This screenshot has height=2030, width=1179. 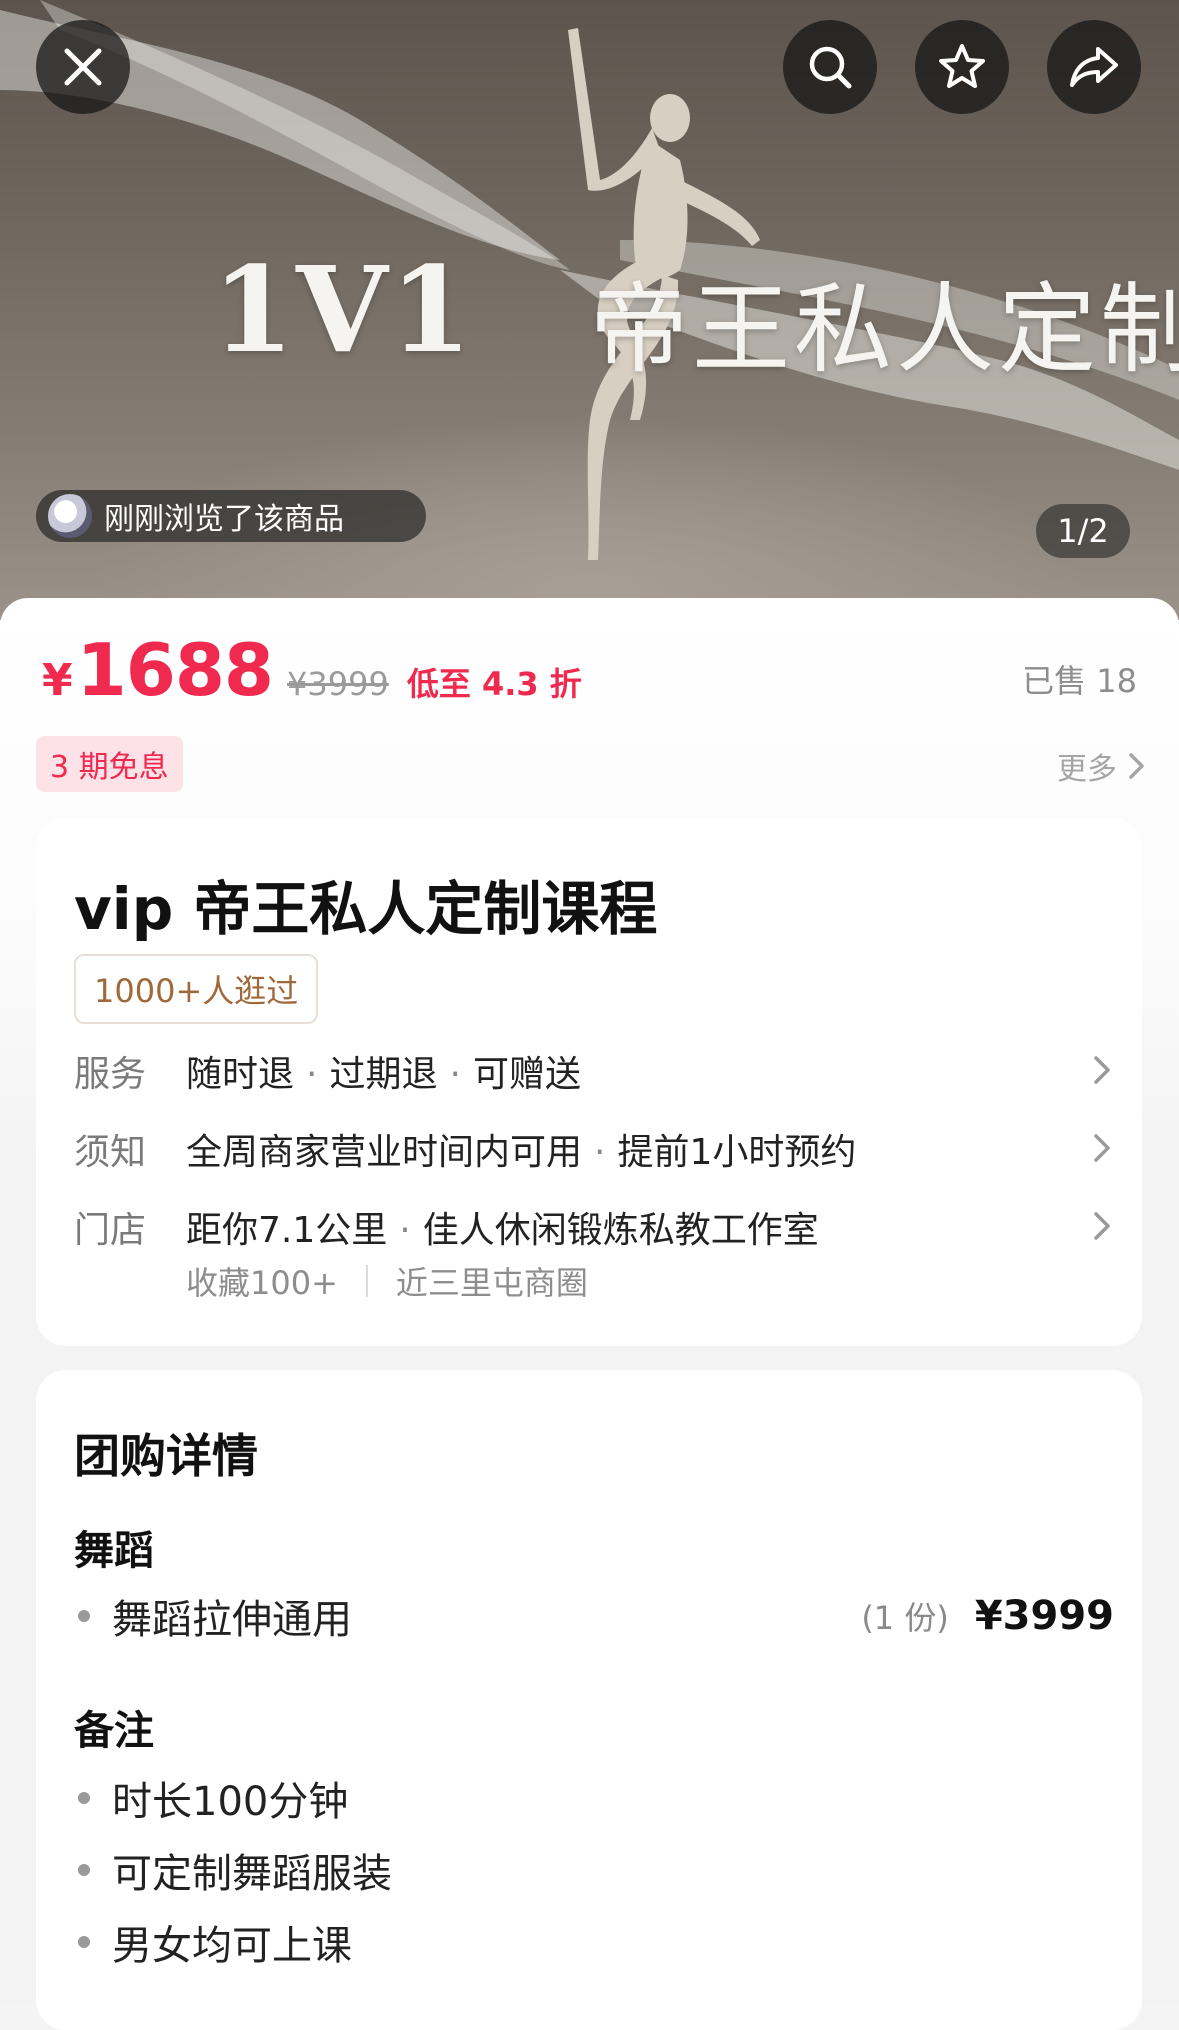 I want to click on star-icon, so click(x=962, y=66).